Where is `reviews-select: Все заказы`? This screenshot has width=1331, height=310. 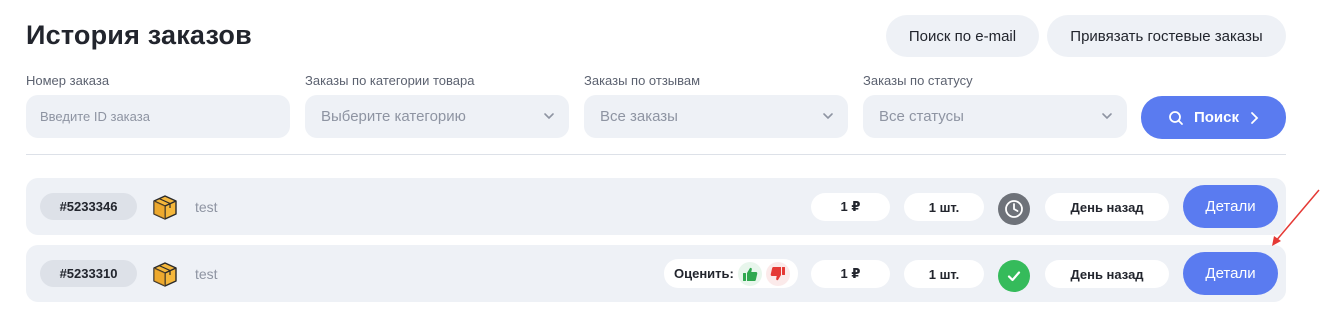
reviews-select: Все заказы is located at coordinates (716, 116).